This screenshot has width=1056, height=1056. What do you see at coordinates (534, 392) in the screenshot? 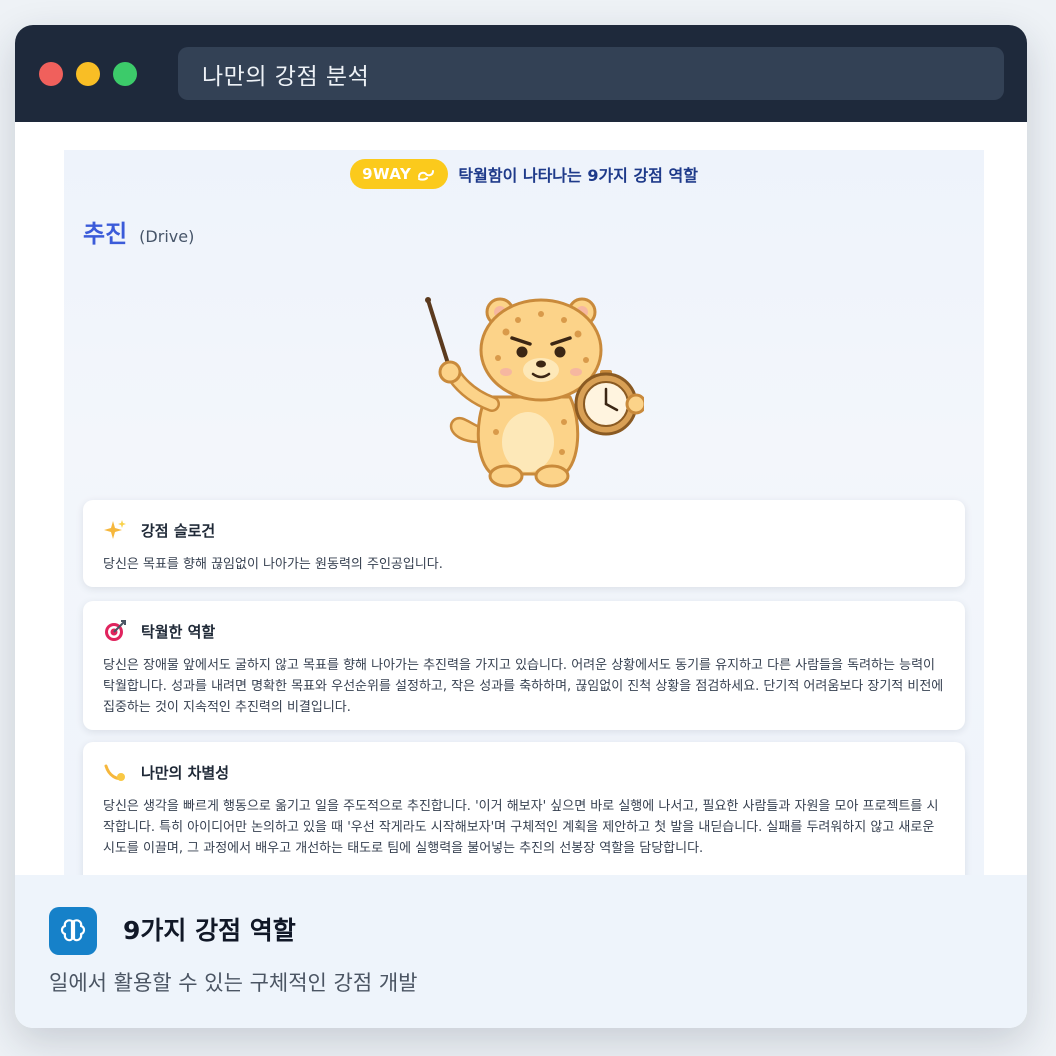
I see `cheetah-mascot-illustration` at bounding box center [534, 392].